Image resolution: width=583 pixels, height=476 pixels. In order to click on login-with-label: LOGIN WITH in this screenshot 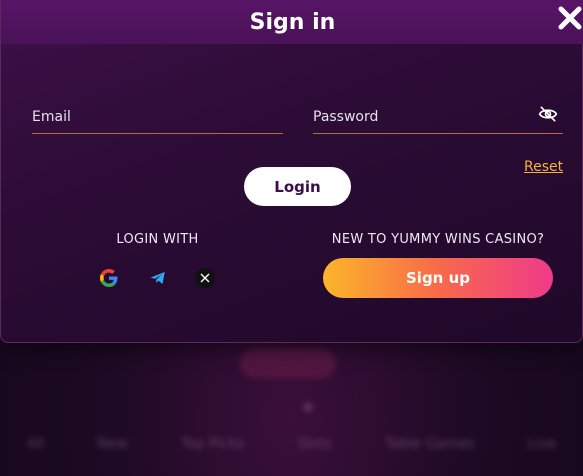, I will do `click(157, 239)`.